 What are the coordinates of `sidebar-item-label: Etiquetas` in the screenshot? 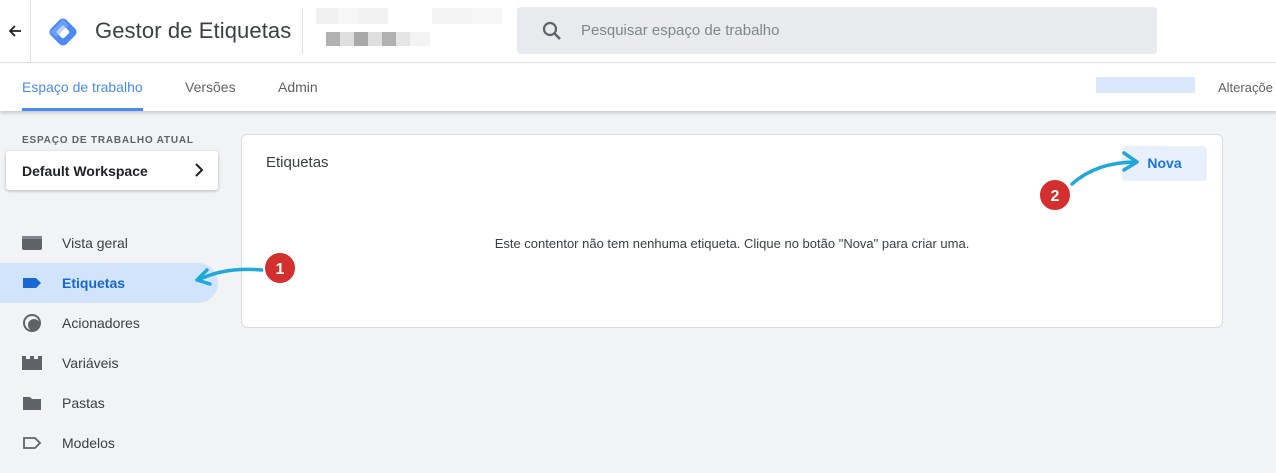 It's located at (94, 283).